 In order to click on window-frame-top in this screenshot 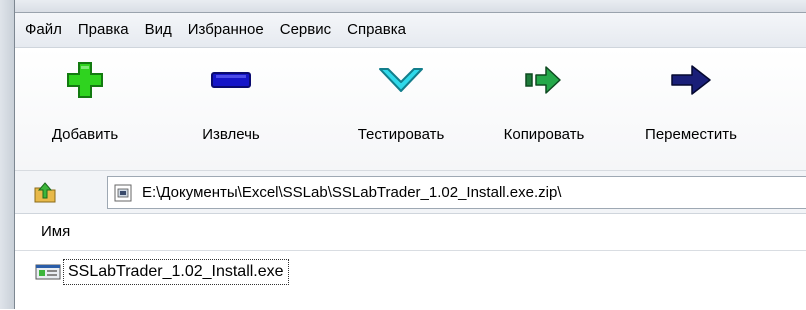, I will do `click(403, 6)`.